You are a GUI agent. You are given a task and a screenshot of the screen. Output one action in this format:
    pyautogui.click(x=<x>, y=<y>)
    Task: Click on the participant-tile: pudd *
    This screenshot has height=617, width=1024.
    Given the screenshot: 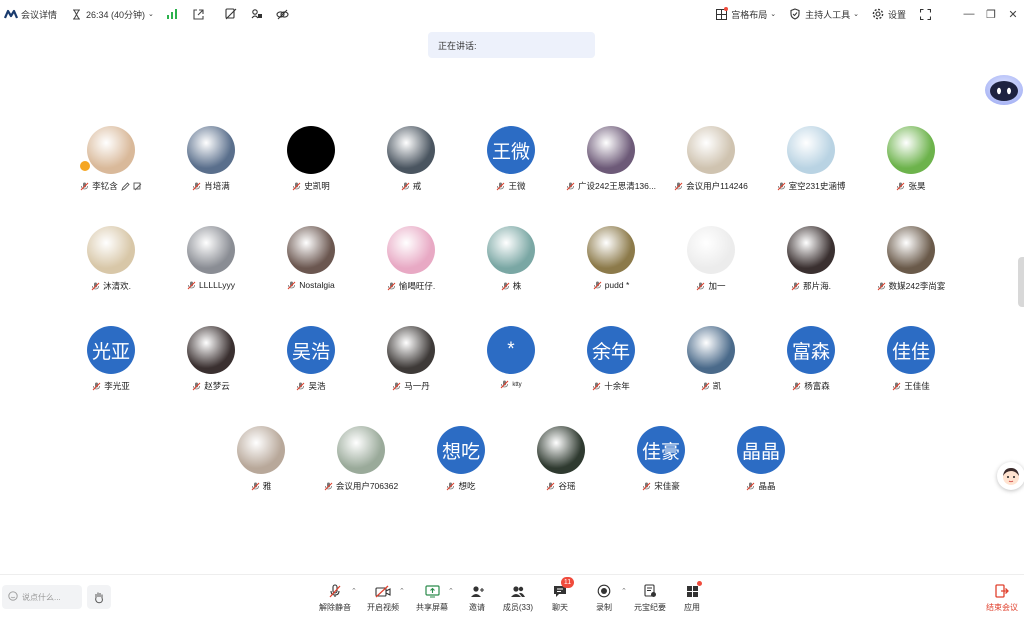 What is the action you would take?
    pyautogui.click(x=611, y=254)
    